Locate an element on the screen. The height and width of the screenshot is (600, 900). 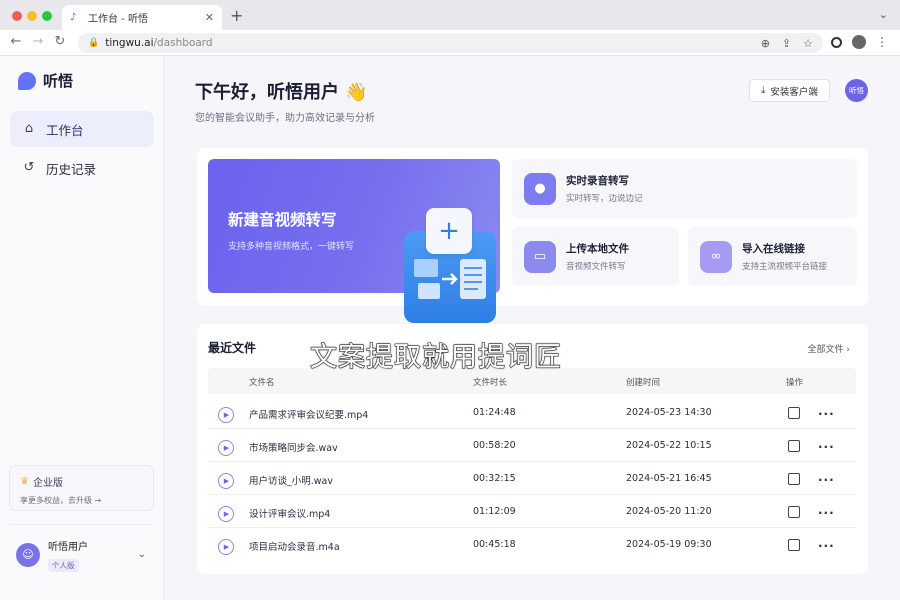
forward-button: → is located at coordinates (38, 42).